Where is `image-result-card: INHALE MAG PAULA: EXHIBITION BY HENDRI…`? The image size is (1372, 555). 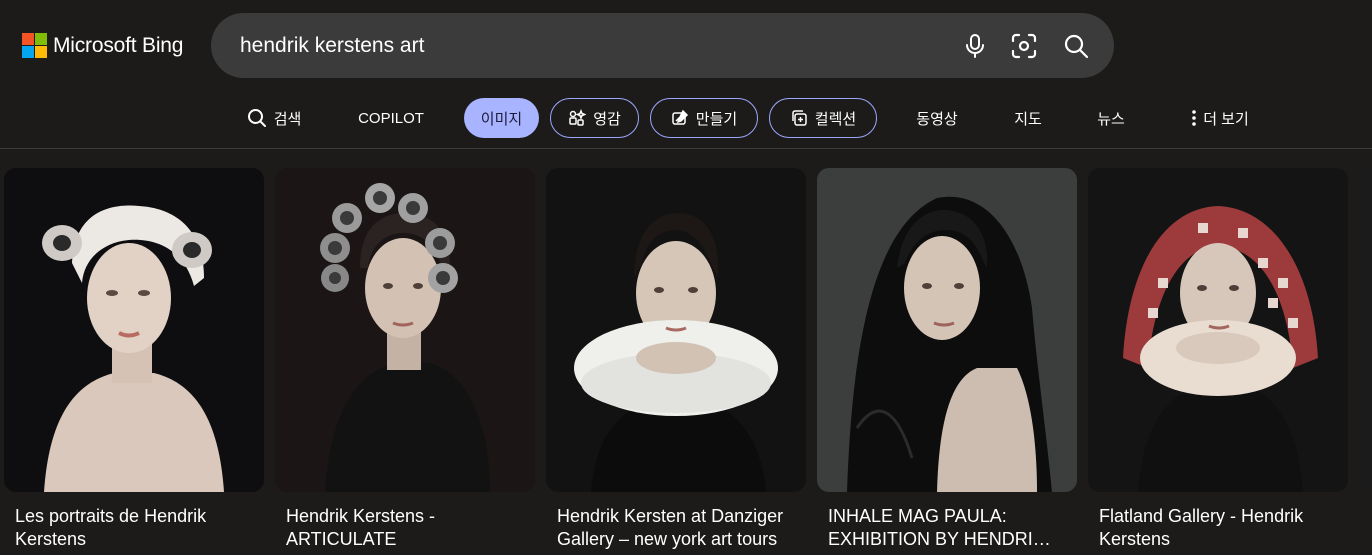 image-result-card: INHALE MAG PAULA: EXHIBITION BY HENDRI… is located at coordinates (947, 361).